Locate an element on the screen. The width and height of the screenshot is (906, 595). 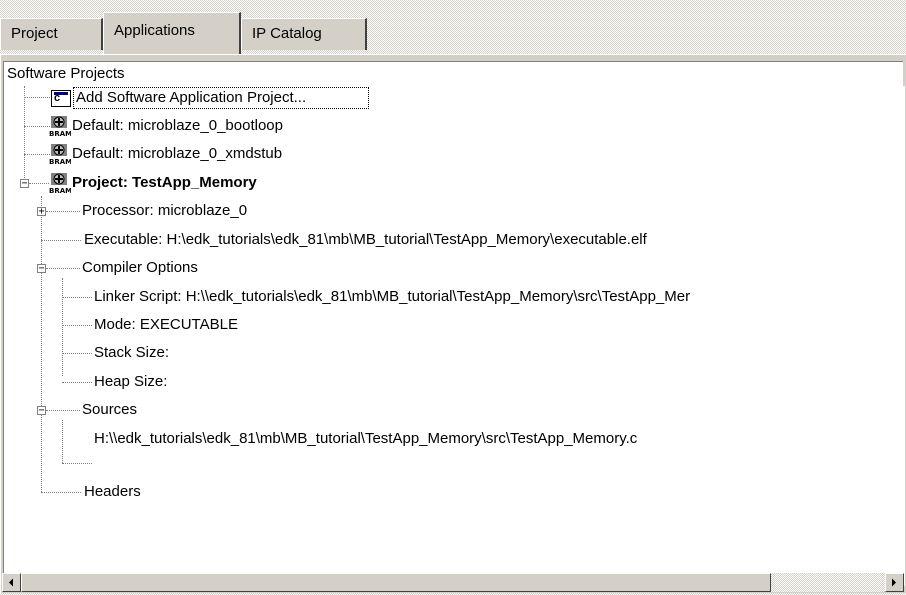
expand-icon: + is located at coordinates (41, 212).